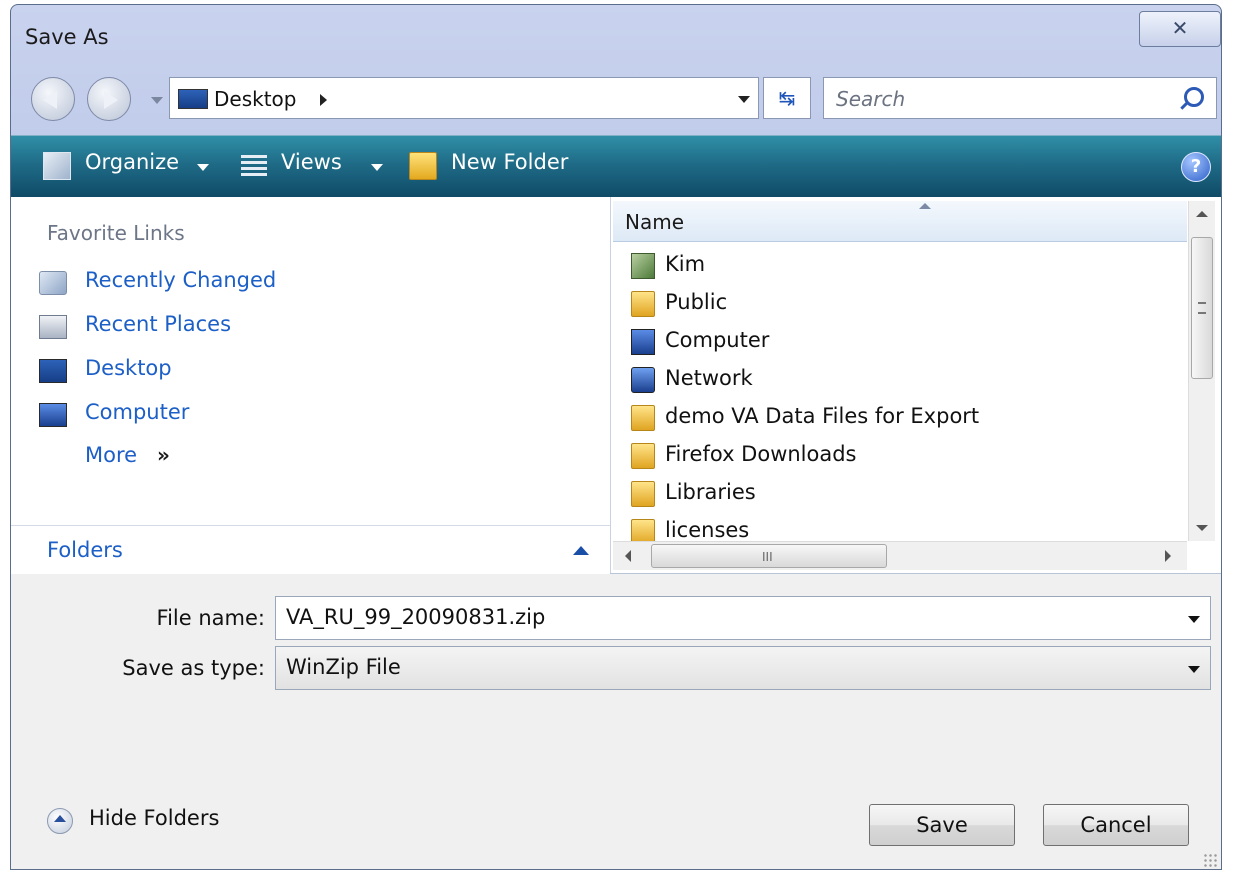 This screenshot has height=875, width=1234. I want to click on vertical-scrollbar, so click(1201, 371).